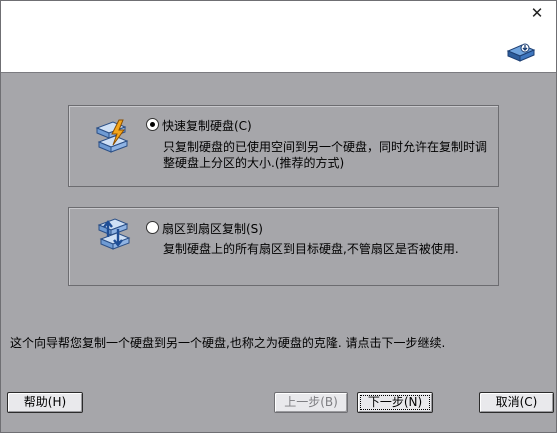 The width and height of the screenshot is (557, 433). Describe the element at coordinates (254, 163) in the screenshot. I see `fast-copy-description-line2: 整硬盘上分区的大小.(推荐的方式)` at that location.